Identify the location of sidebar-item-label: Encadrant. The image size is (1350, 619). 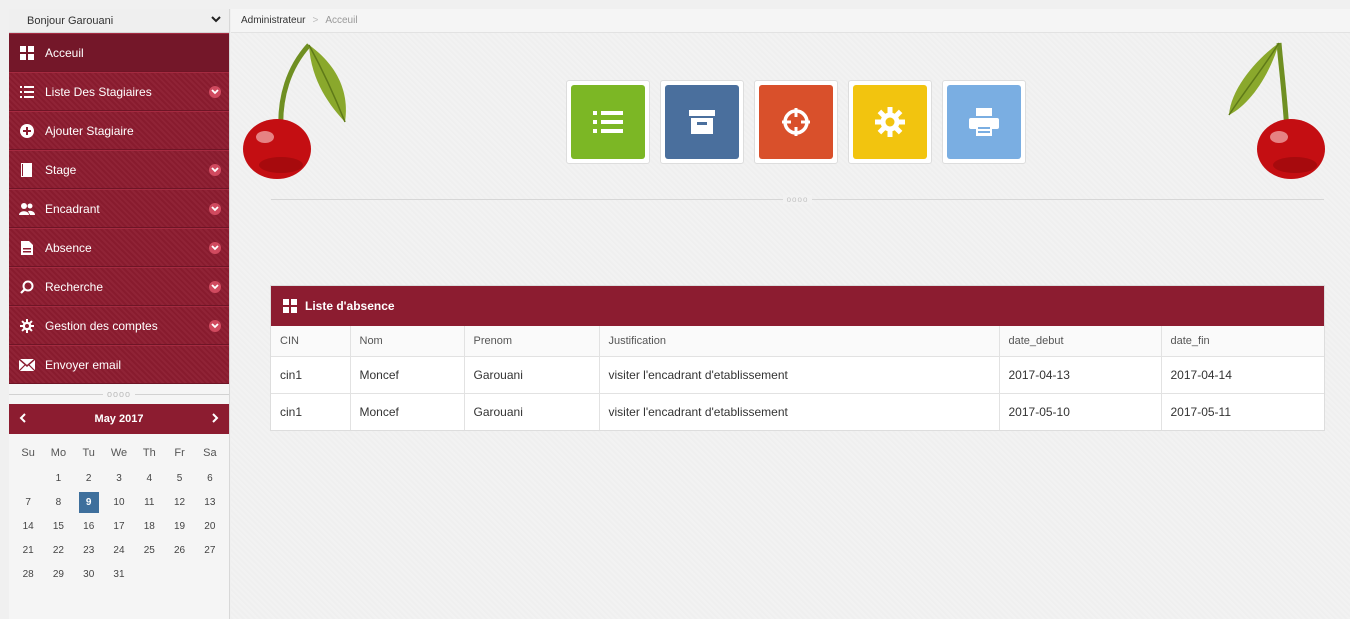
(72, 208).